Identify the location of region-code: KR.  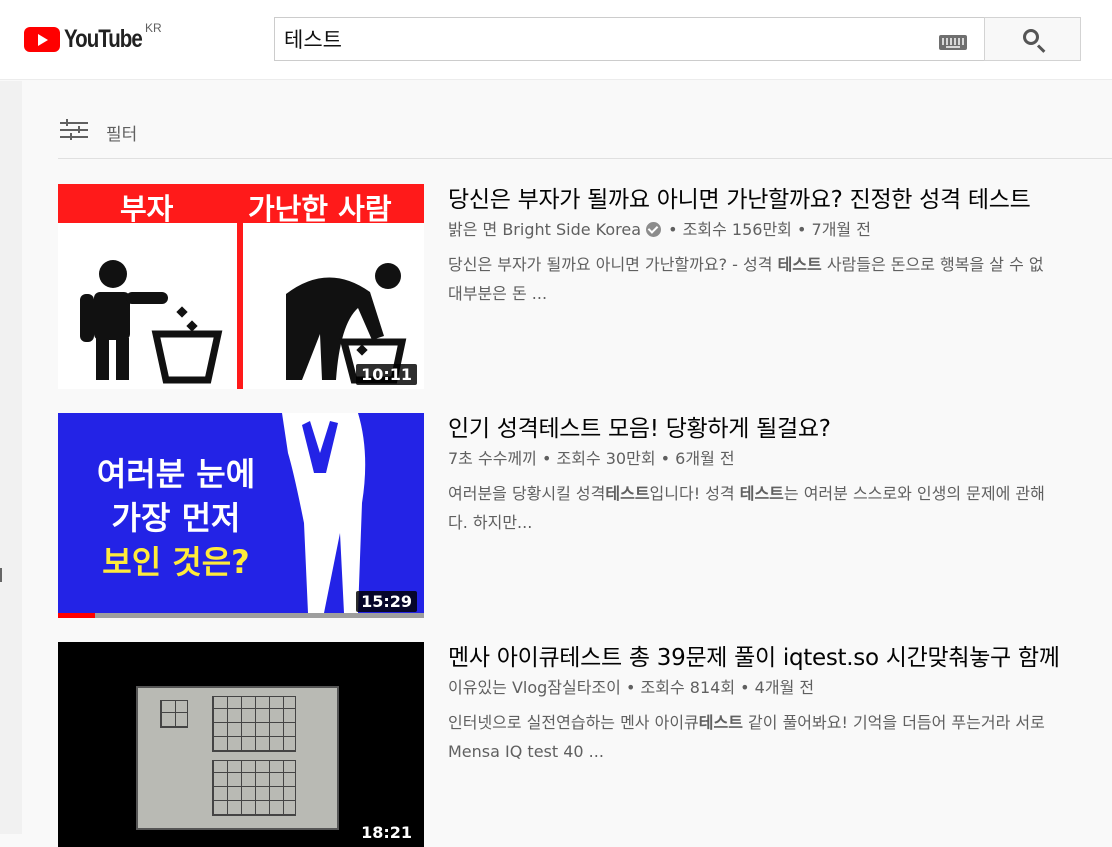
(153, 28).